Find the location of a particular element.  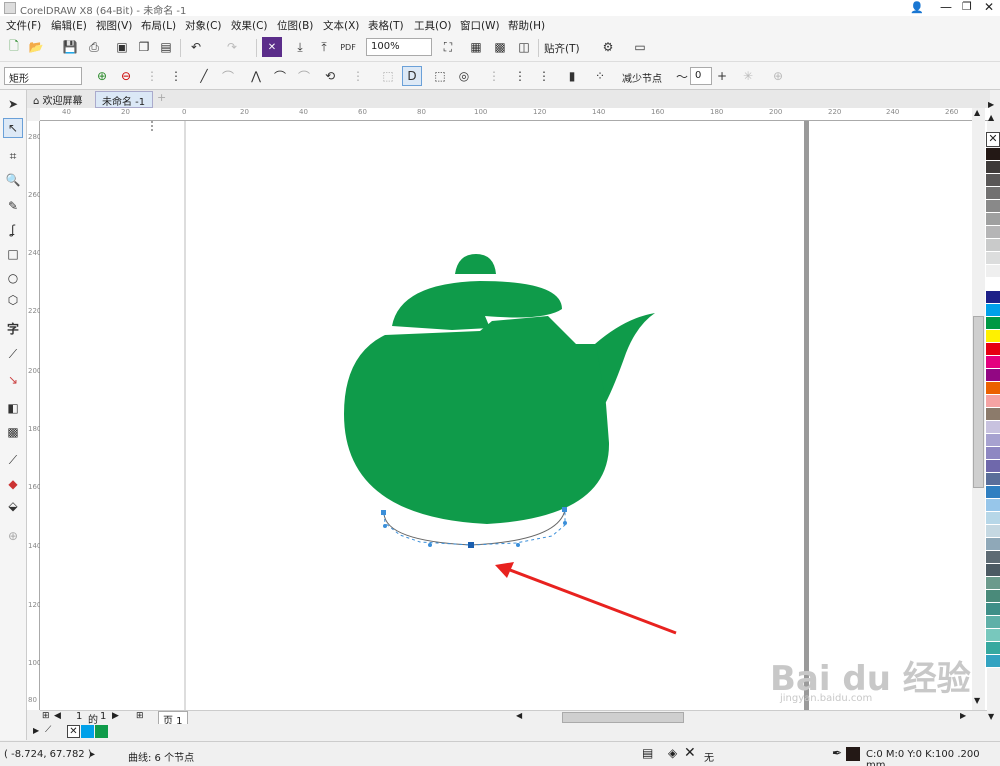

select-all-nodes-icon: ⁘ is located at coordinates (600, 76).